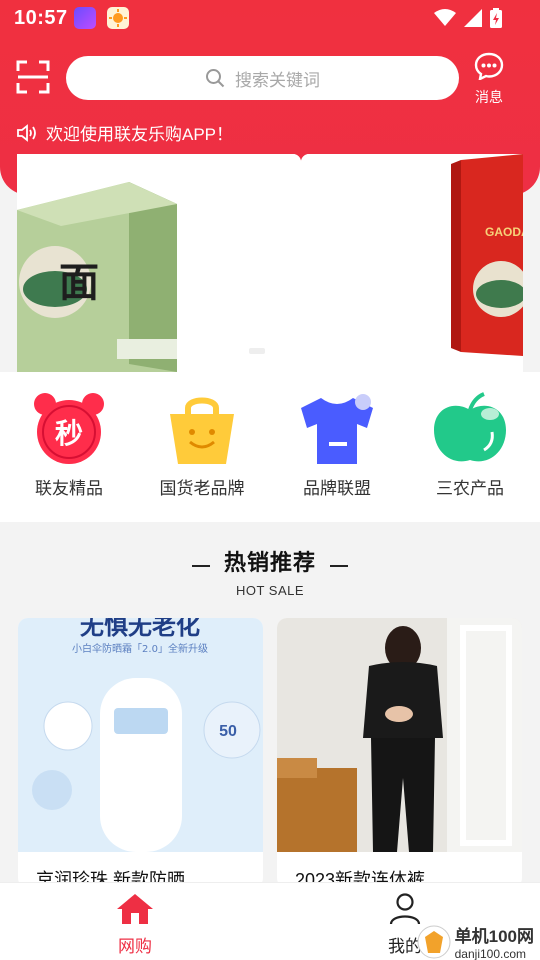 This screenshot has height=960, width=540. I want to click on banner-slide: 面, so click(159, 263).